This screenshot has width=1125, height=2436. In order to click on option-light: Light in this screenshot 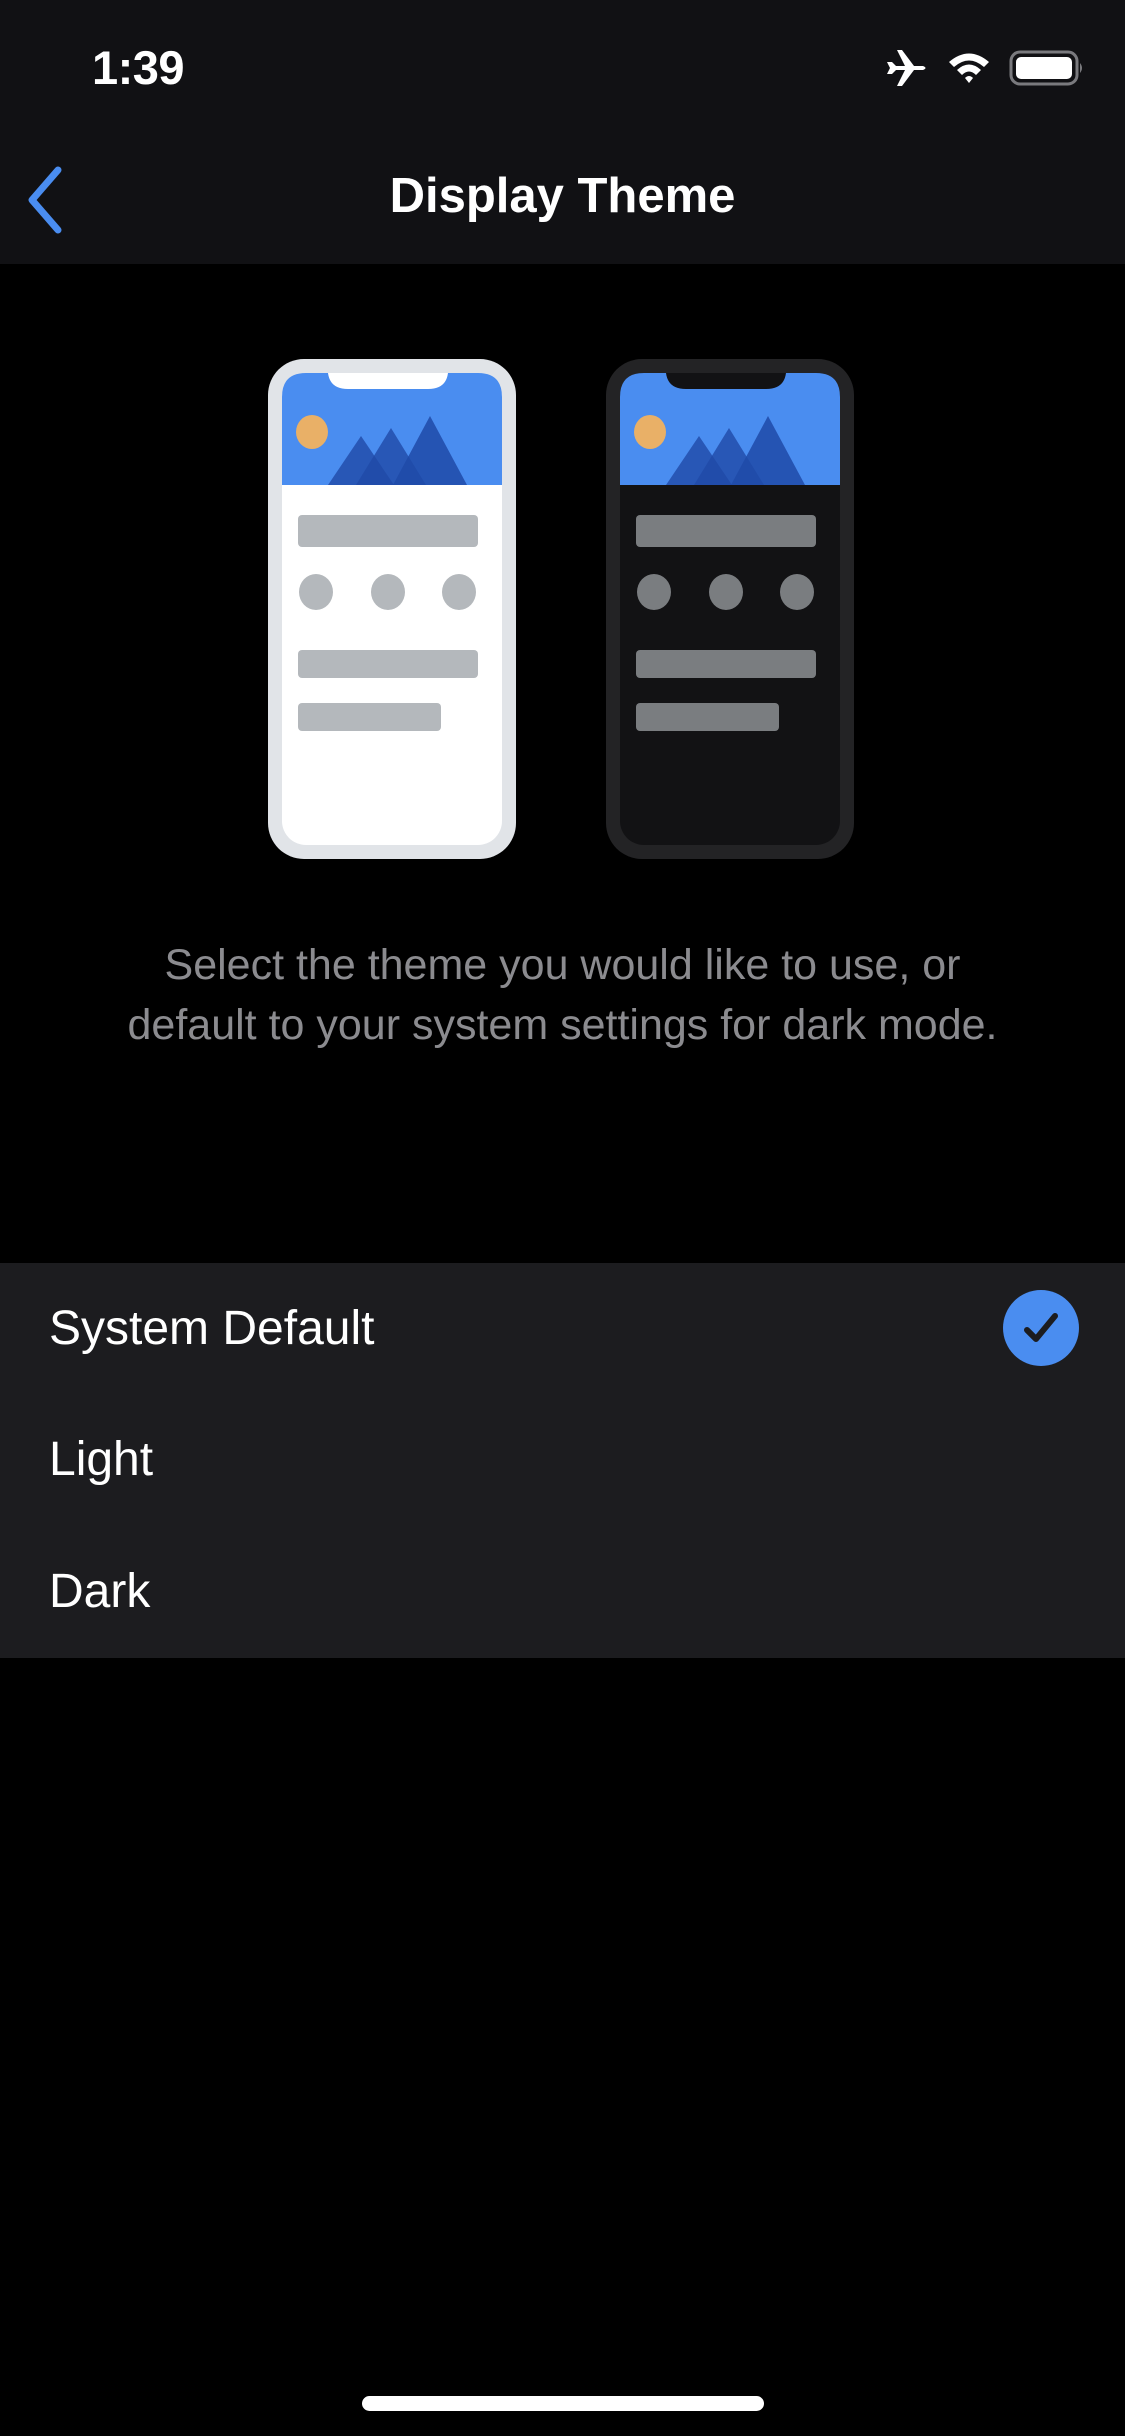, I will do `click(562, 1459)`.